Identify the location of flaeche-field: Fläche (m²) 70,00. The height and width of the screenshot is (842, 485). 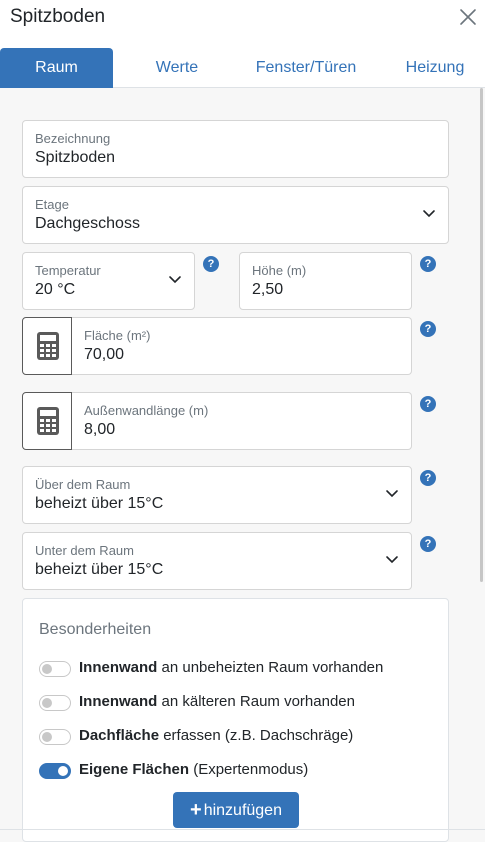
(242, 346).